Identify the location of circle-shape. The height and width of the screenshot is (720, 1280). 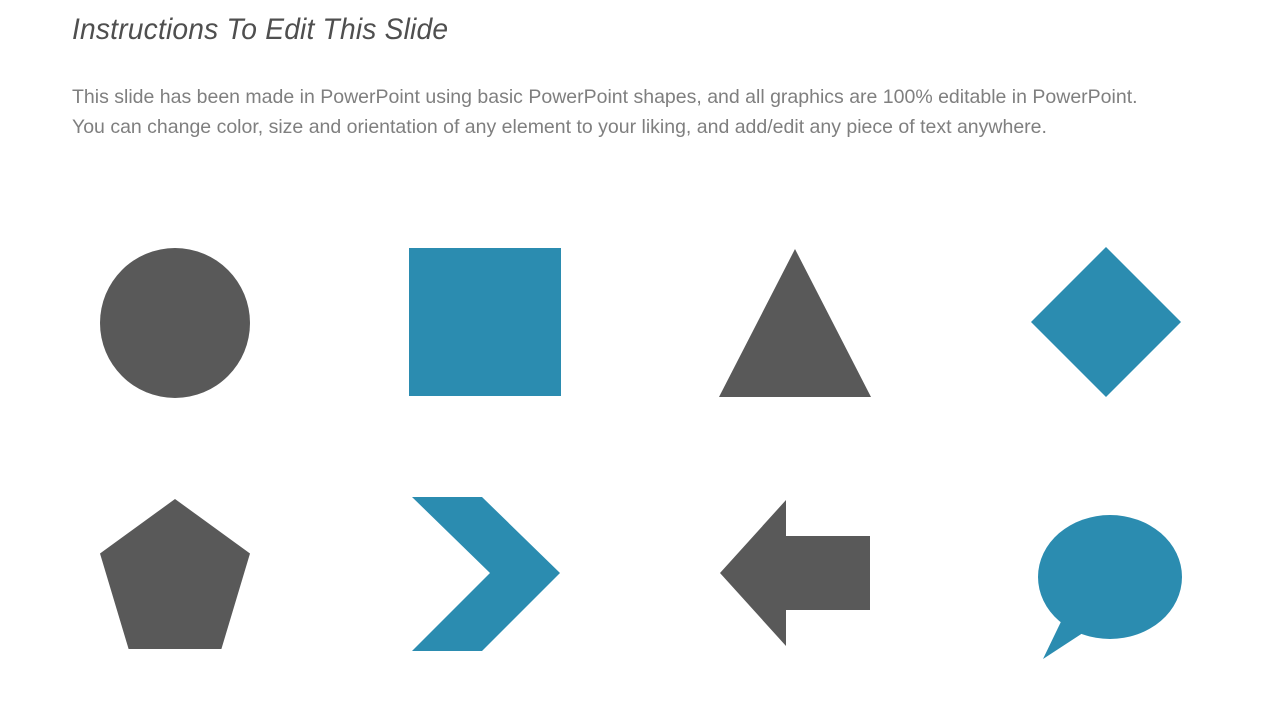
(175, 323).